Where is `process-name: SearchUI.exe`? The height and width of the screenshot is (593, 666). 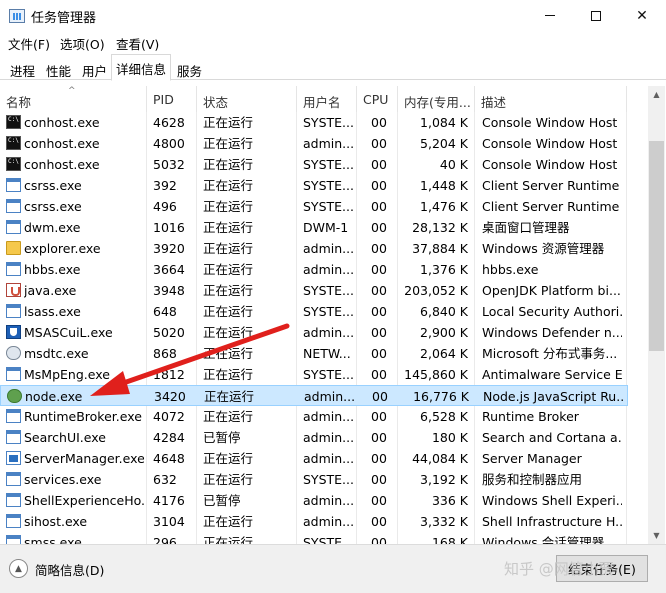
process-name: SearchUI.exe is located at coordinates (65, 437).